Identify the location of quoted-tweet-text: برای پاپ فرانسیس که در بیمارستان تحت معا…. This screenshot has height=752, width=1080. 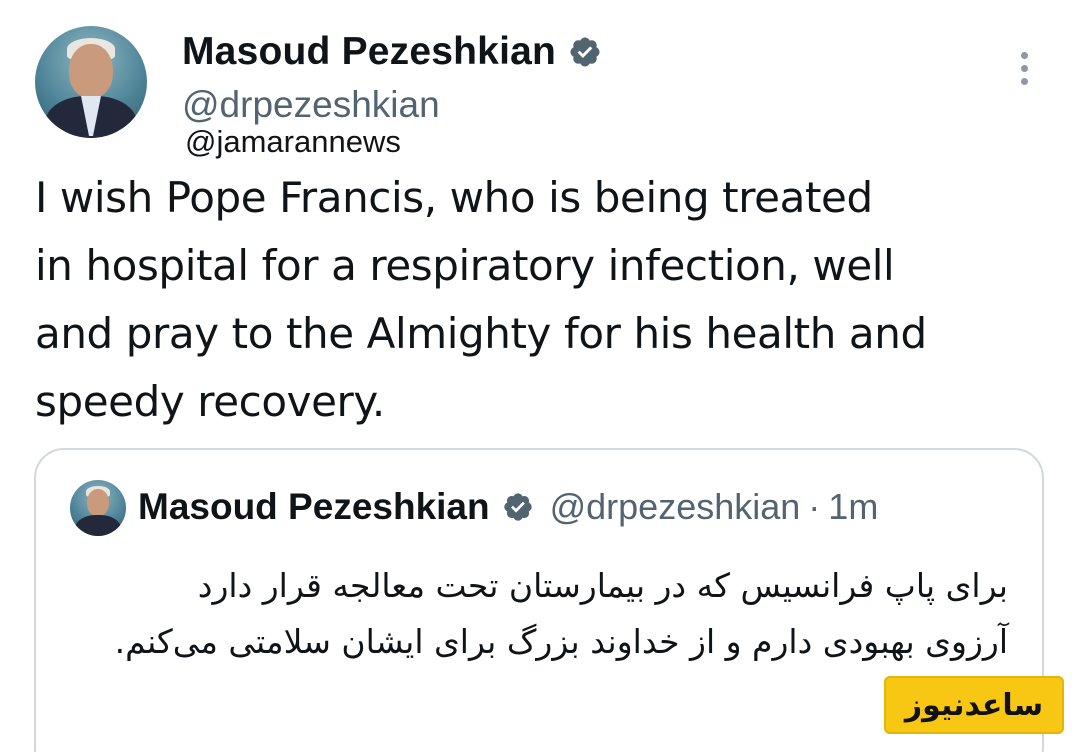
(561, 613).